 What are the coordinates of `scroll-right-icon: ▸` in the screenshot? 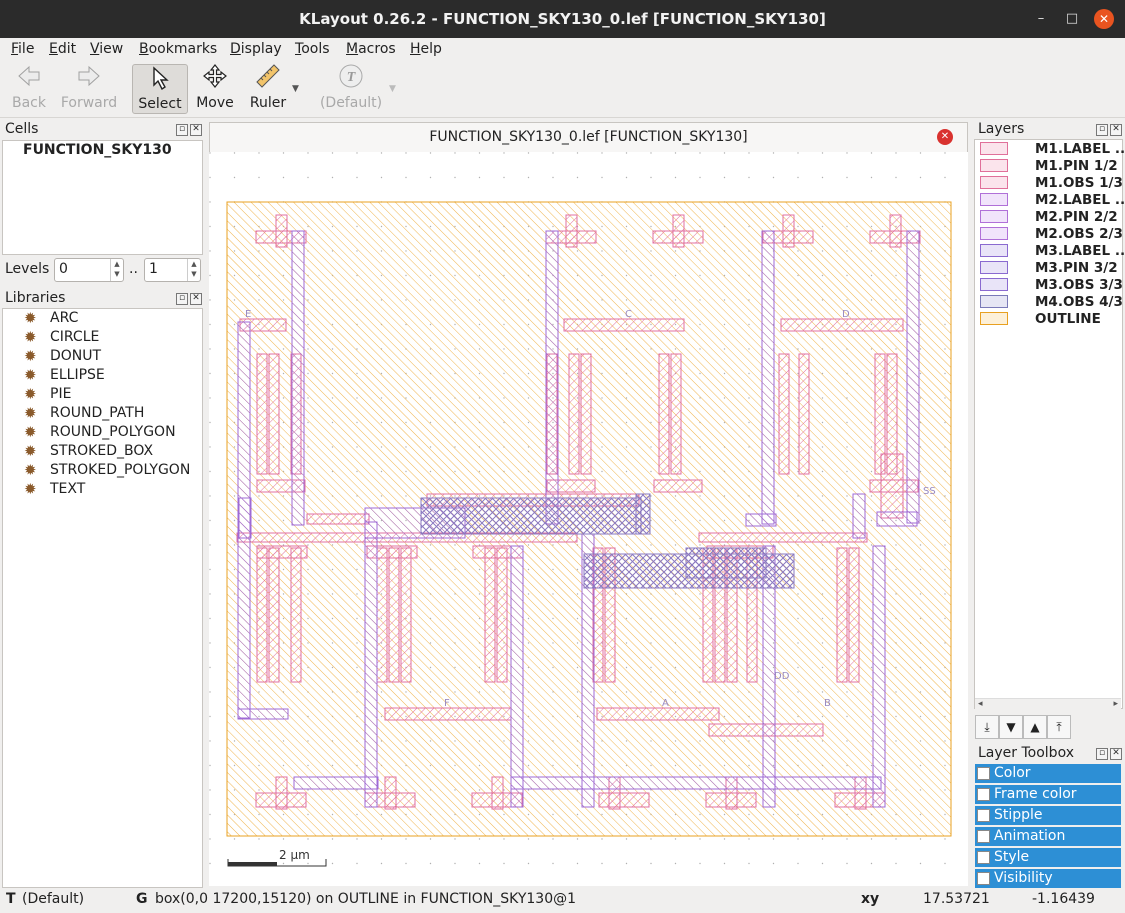 It's located at (1115, 704).